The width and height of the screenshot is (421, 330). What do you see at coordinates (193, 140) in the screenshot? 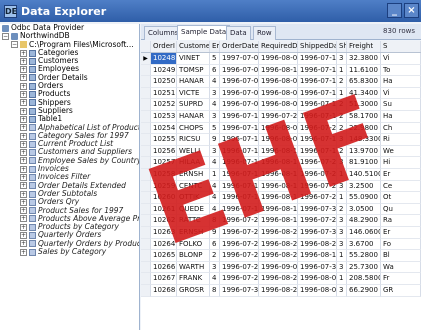
I see `table-cell: RICSU` at bounding box center [193, 140].